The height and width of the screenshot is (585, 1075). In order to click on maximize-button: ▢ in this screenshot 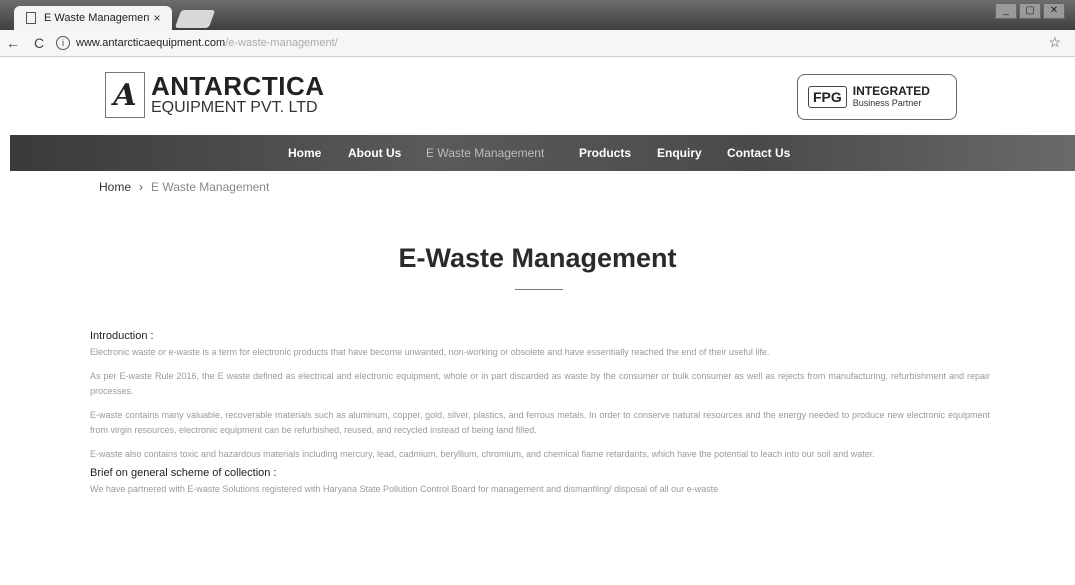, I will do `click(1030, 11)`.